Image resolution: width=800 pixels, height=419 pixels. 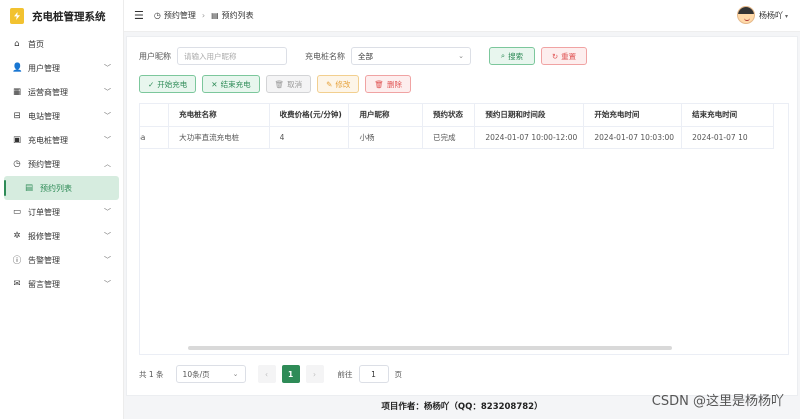 I want to click on sidebar-item-5: ◷ 预约管理 ︿, so click(x=61, y=164).